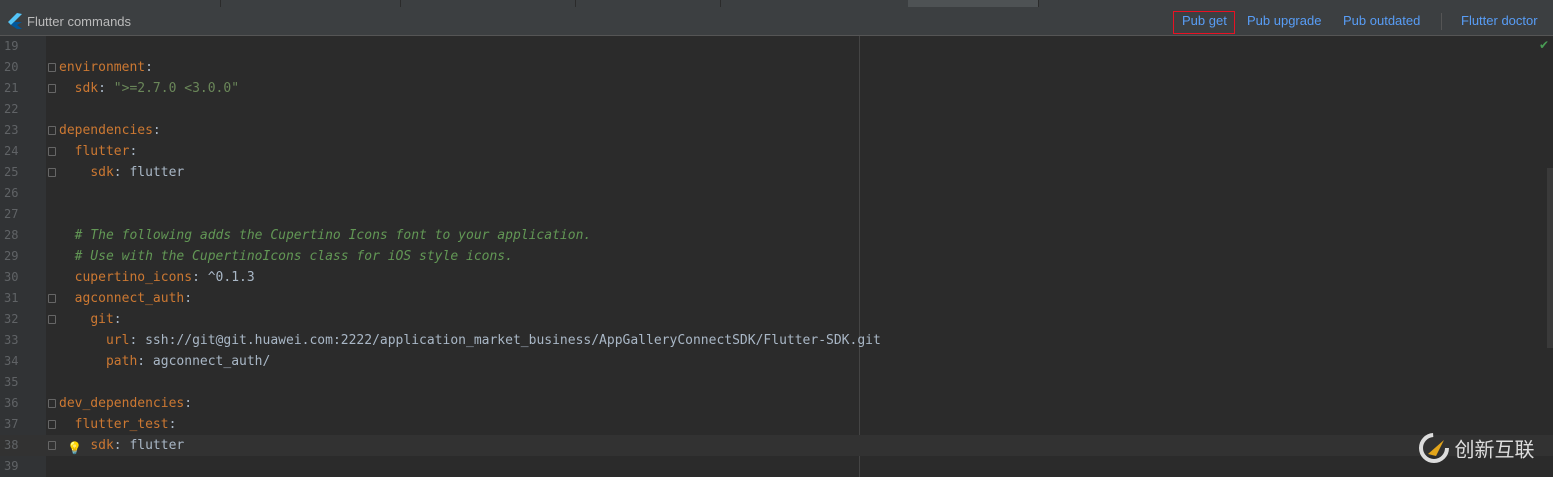  I want to click on inspection-ok-icon: ✔, so click(1544, 45).